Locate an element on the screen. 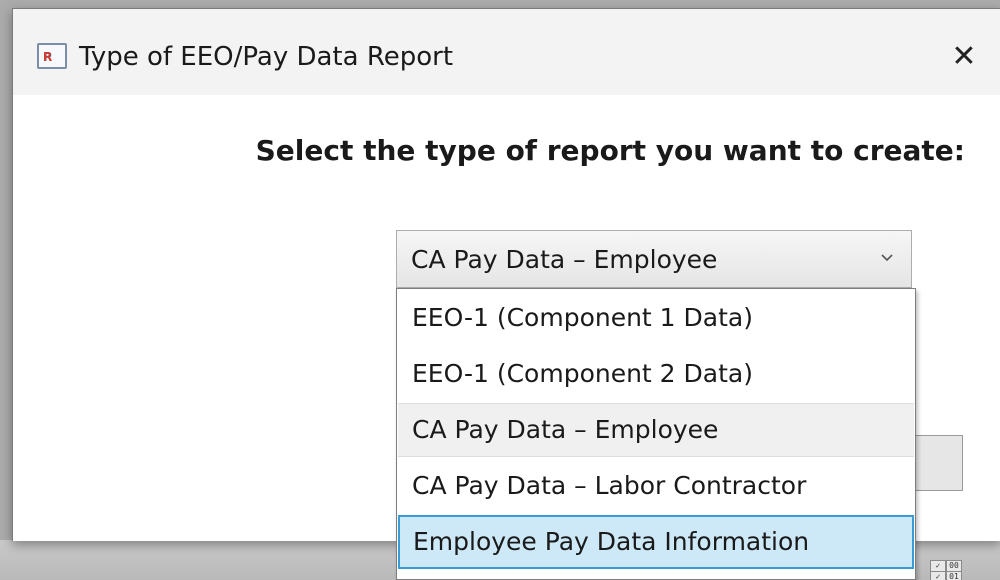 Image resolution: width=1000 pixels, height=580 pixels. report-type-combobox: CA Pay Data – Employee is located at coordinates (654, 259).